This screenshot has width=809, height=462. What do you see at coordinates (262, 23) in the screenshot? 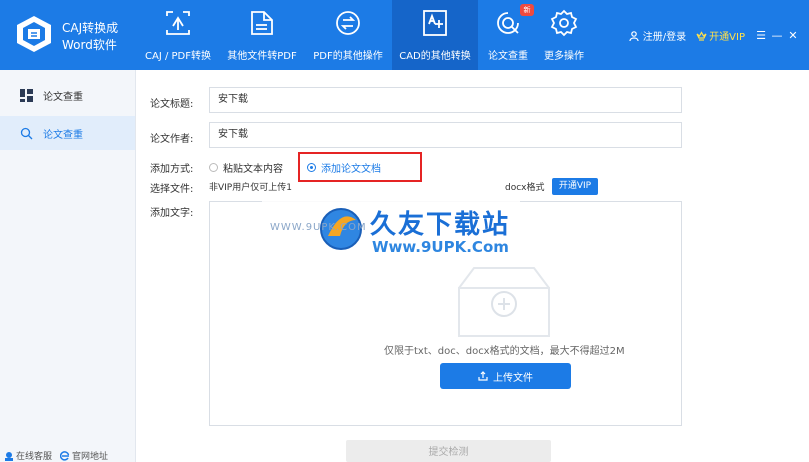
I see `file-to-pdf-icon` at bounding box center [262, 23].